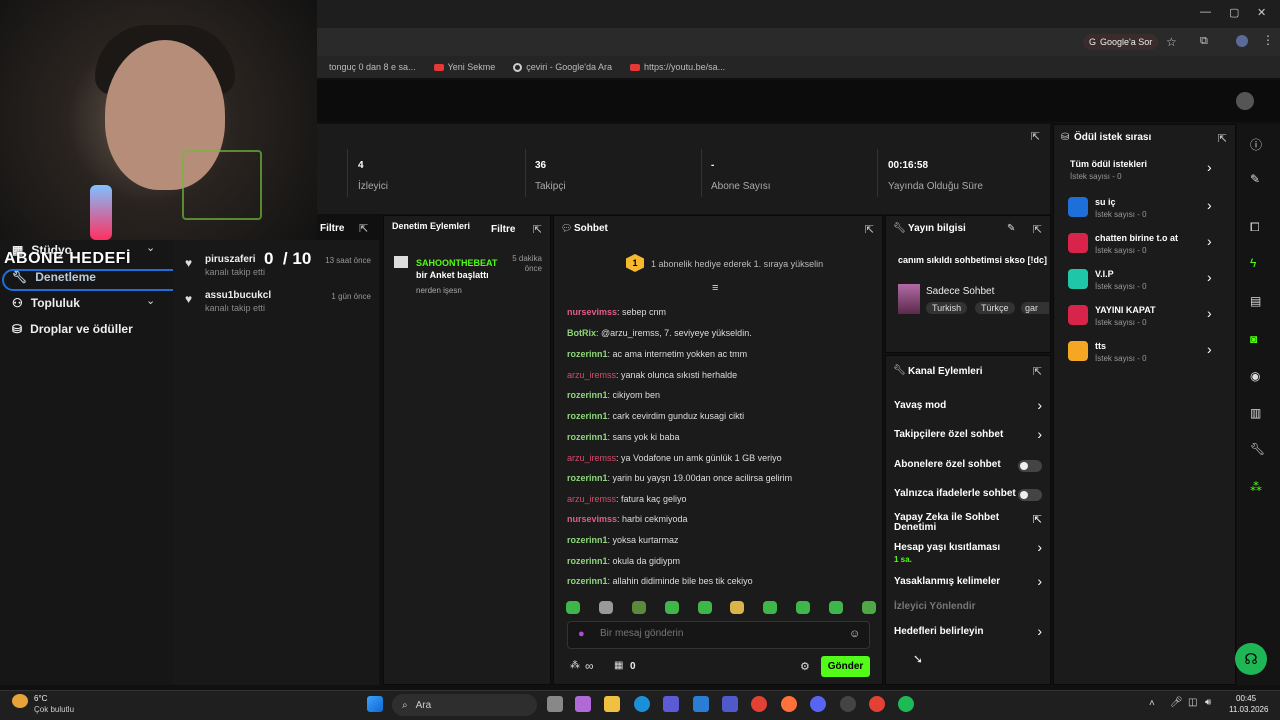  I want to click on profile-icon, so click(1242, 41).